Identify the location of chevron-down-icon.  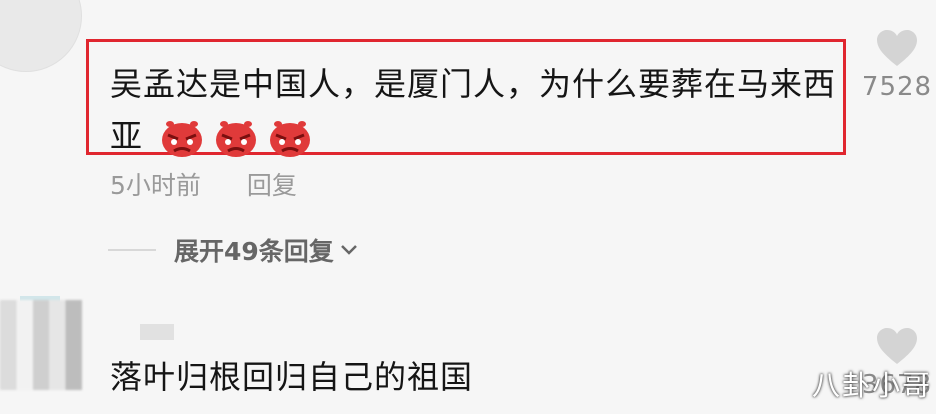
(348, 250).